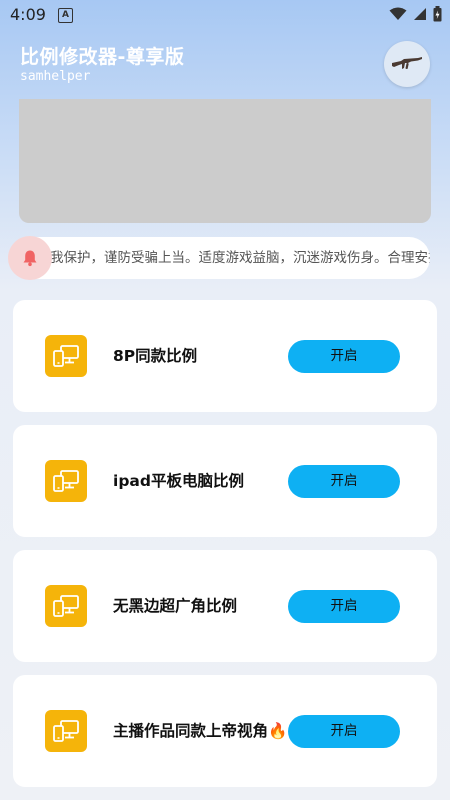  What do you see at coordinates (278, 731) in the screenshot?
I see `fire-icon: 🔥` at bounding box center [278, 731].